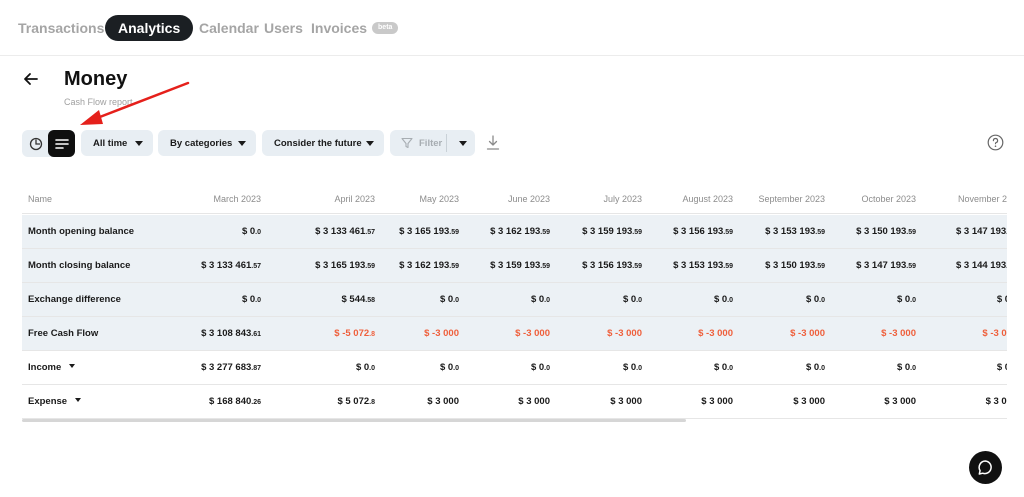 Image resolution: width=1024 pixels, height=497 pixels. Describe the element at coordinates (98, 102) in the screenshot. I see `page-subtitle: Cash Flow report` at that location.